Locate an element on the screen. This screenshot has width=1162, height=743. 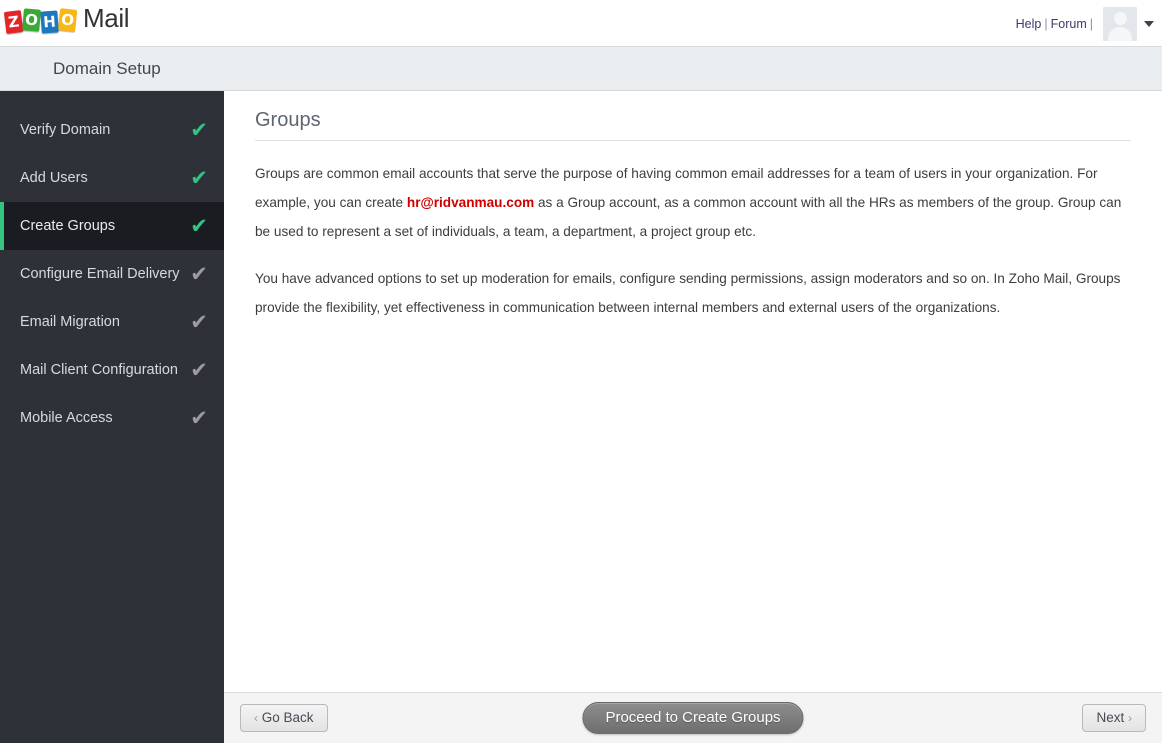
user-avatar-icon is located at coordinates (1120, 23).